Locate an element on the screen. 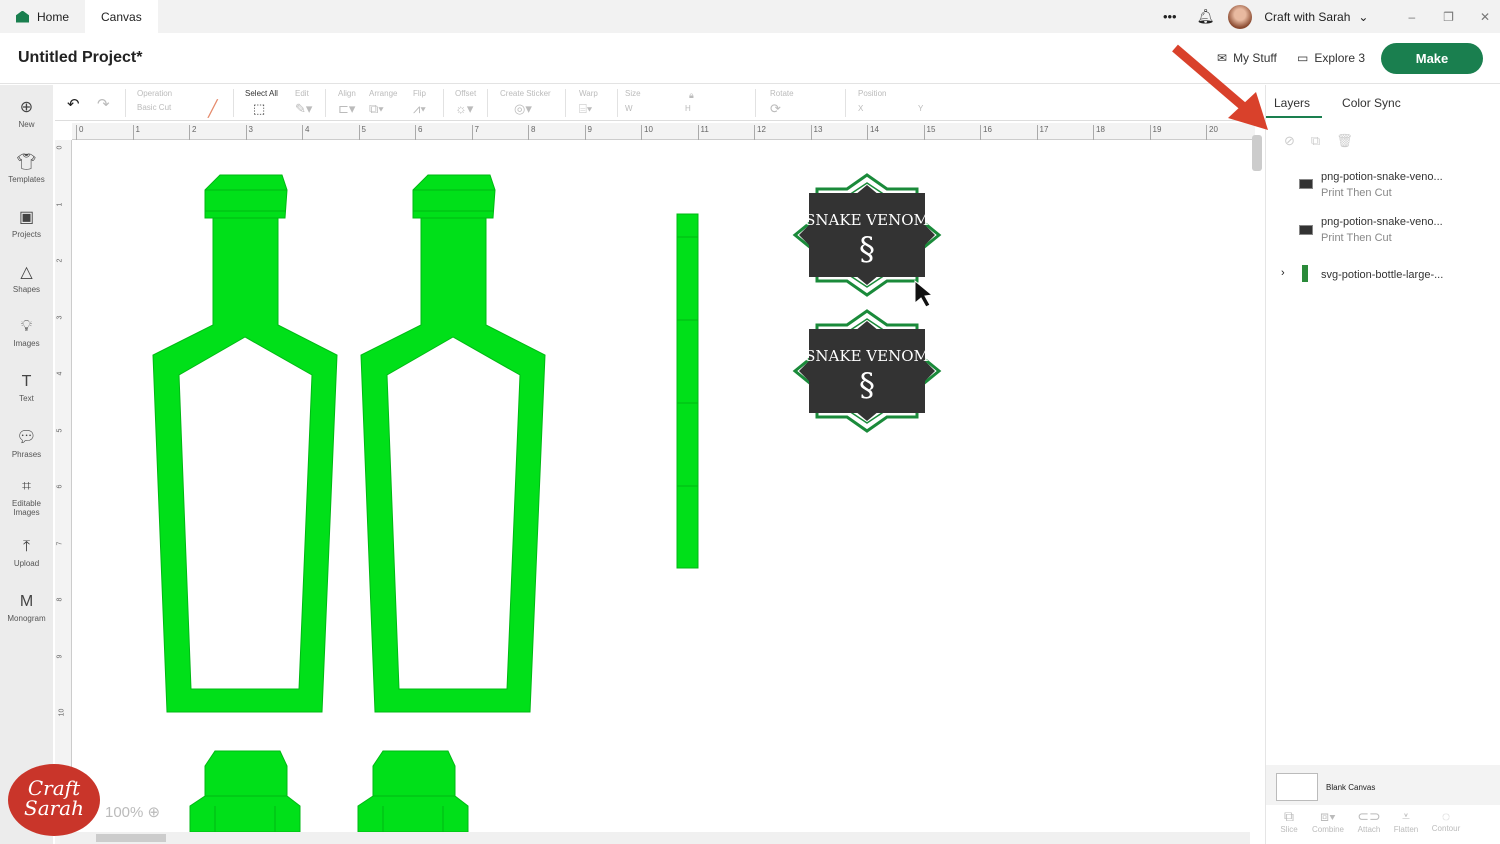  create-sticker-button: Create Sticker ◎▾ is located at coordinates (525, 103).